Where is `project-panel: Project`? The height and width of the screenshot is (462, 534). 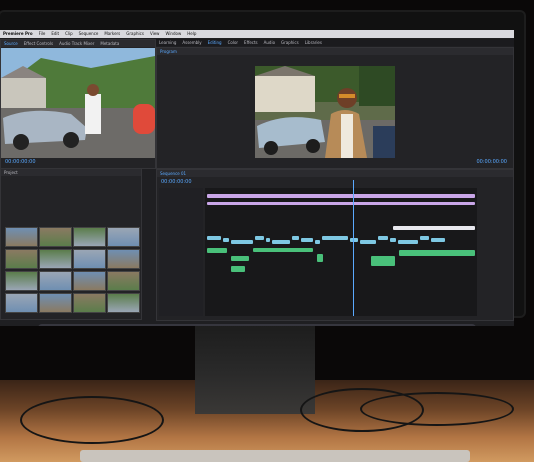 project-panel: Project is located at coordinates (71, 244).